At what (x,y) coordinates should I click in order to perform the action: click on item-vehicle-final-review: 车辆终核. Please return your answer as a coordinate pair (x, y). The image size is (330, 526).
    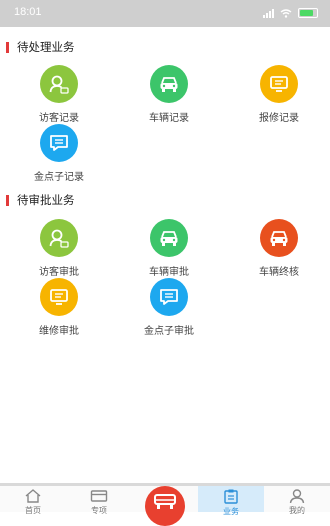
    Looking at the image, I should click on (279, 248).